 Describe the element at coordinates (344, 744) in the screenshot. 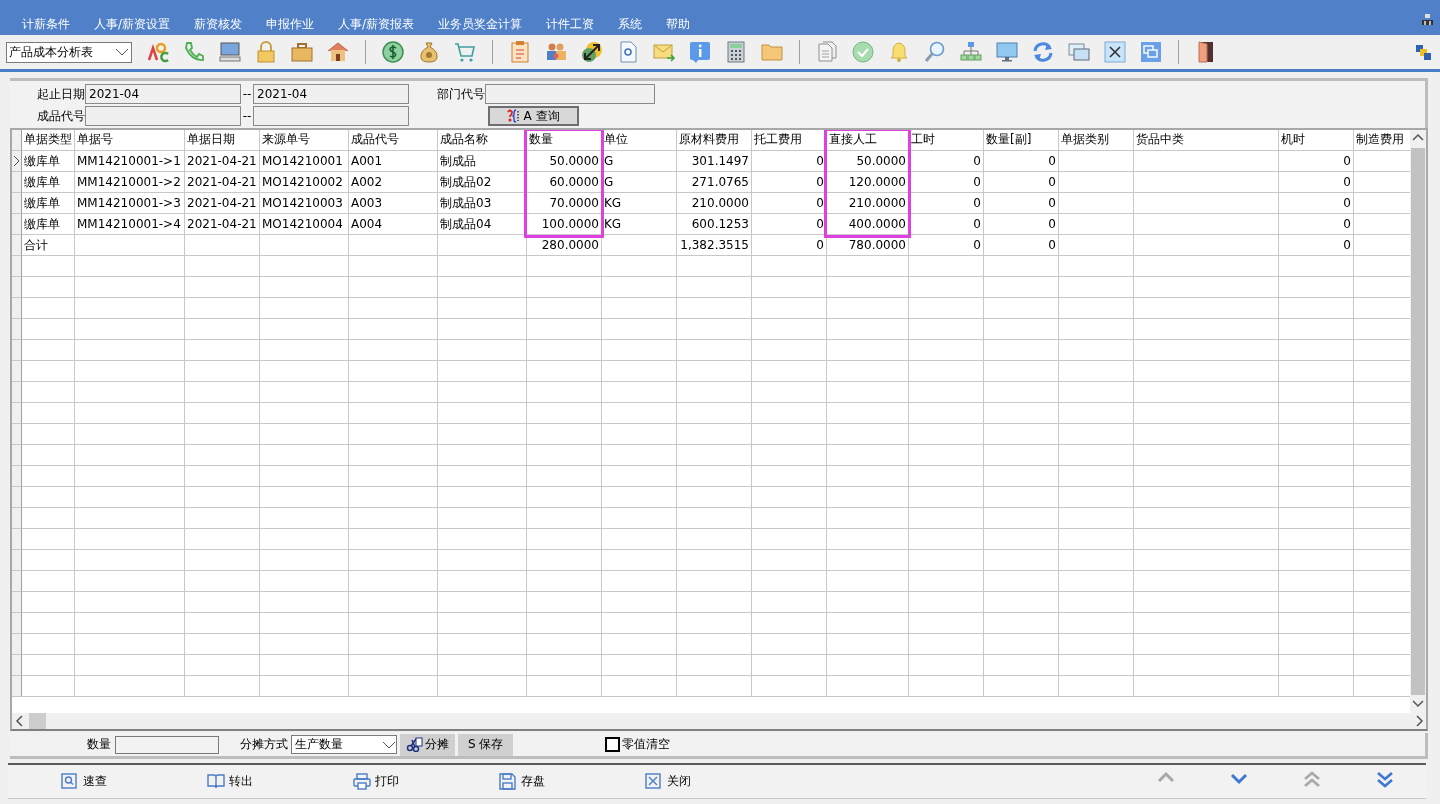

I see `method-select: 生产数量` at that location.